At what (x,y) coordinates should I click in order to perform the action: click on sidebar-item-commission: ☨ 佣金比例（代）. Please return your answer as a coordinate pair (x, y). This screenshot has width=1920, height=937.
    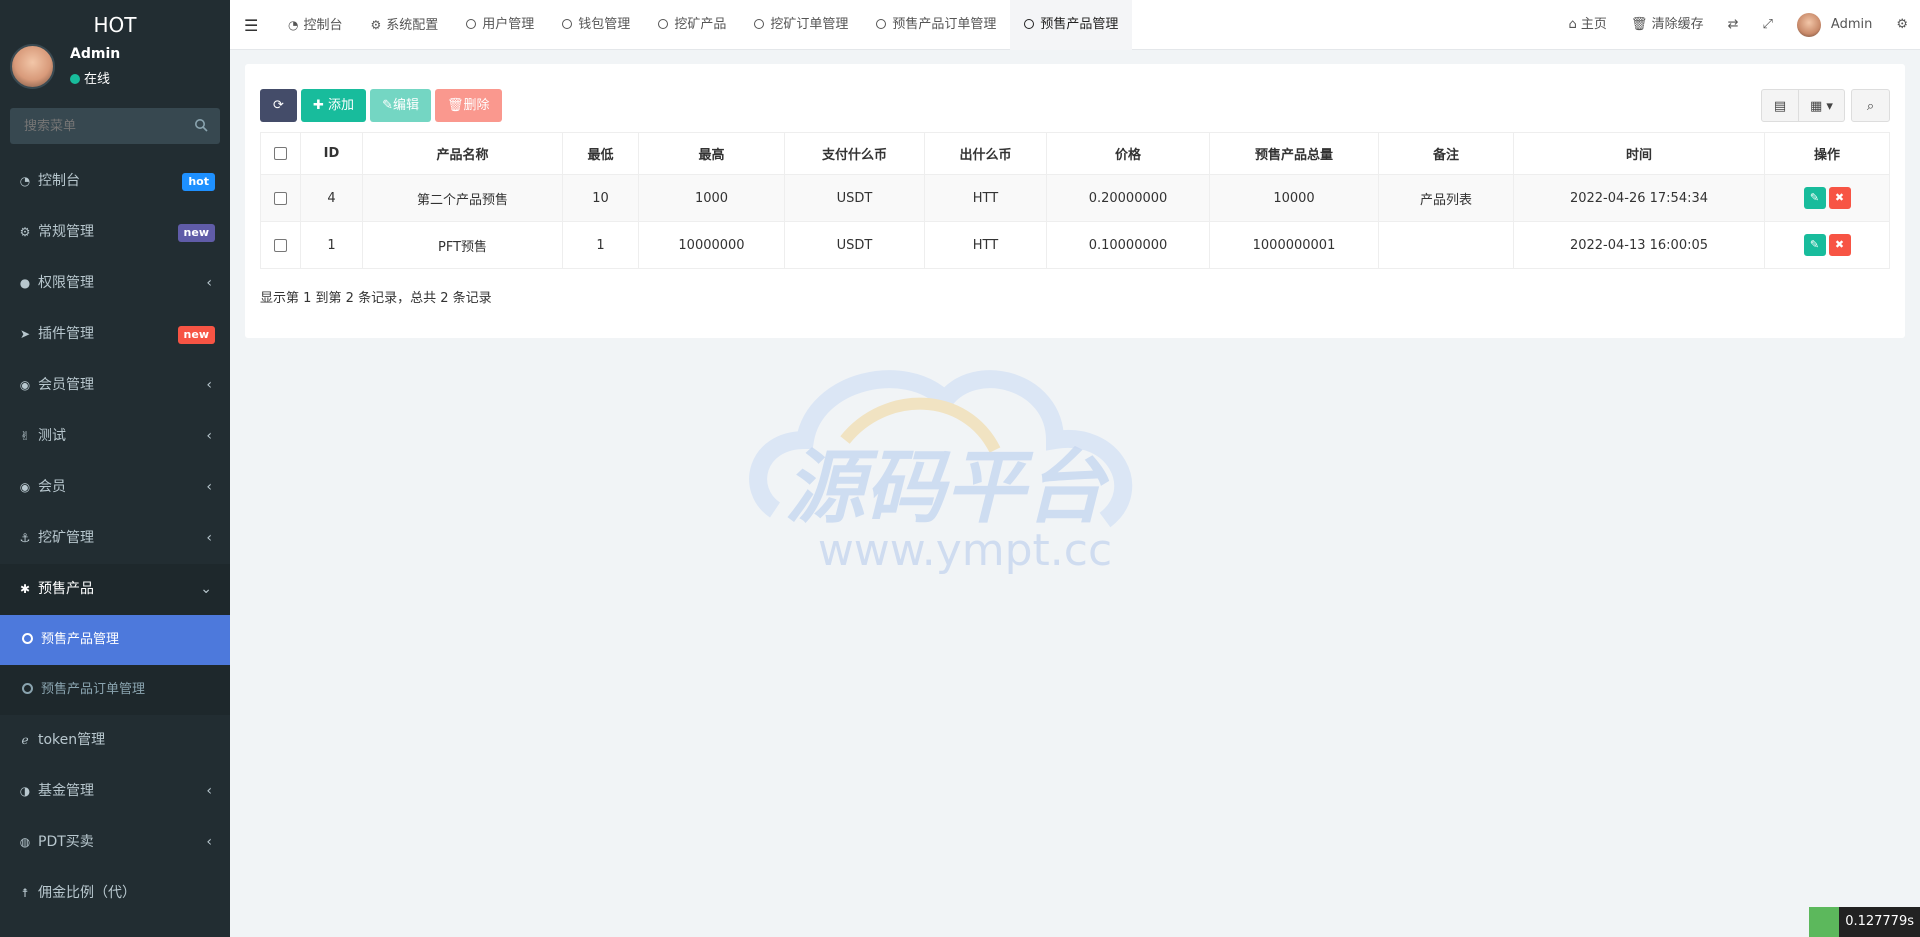
    Looking at the image, I should click on (115, 893).